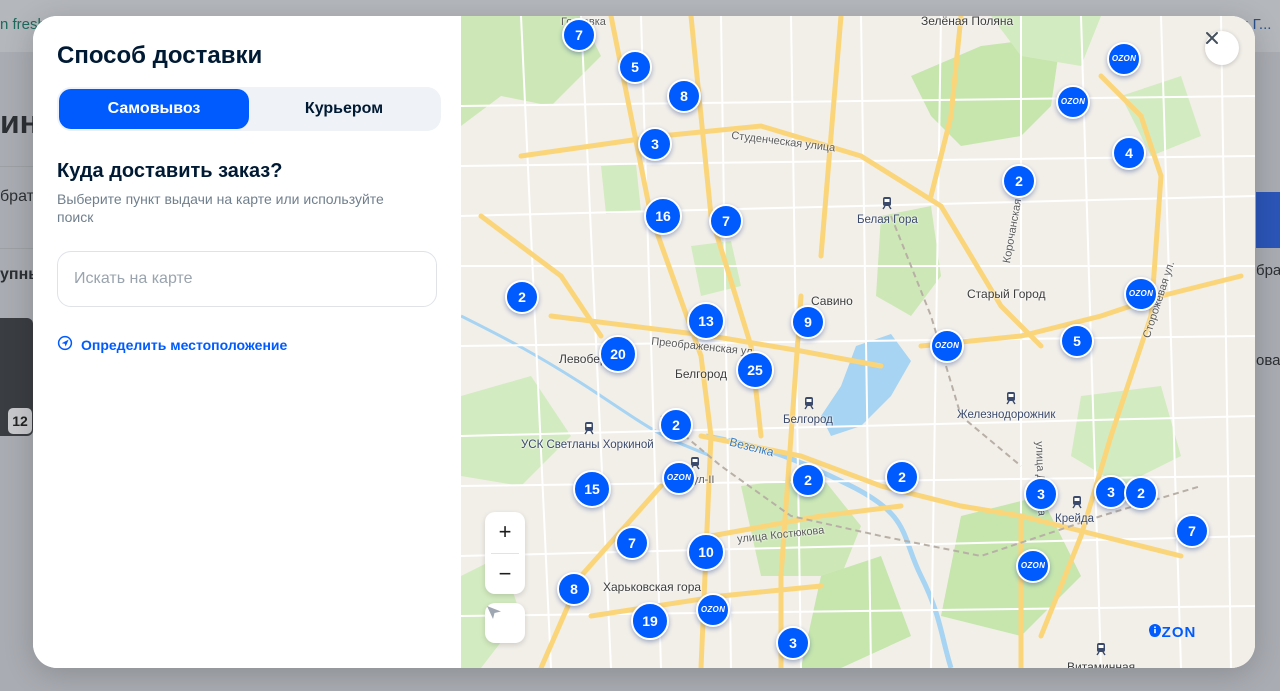  What do you see at coordinates (706, 321) in the screenshot?
I see `pickup-cluster-pin: 13` at bounding box center [706, 321].